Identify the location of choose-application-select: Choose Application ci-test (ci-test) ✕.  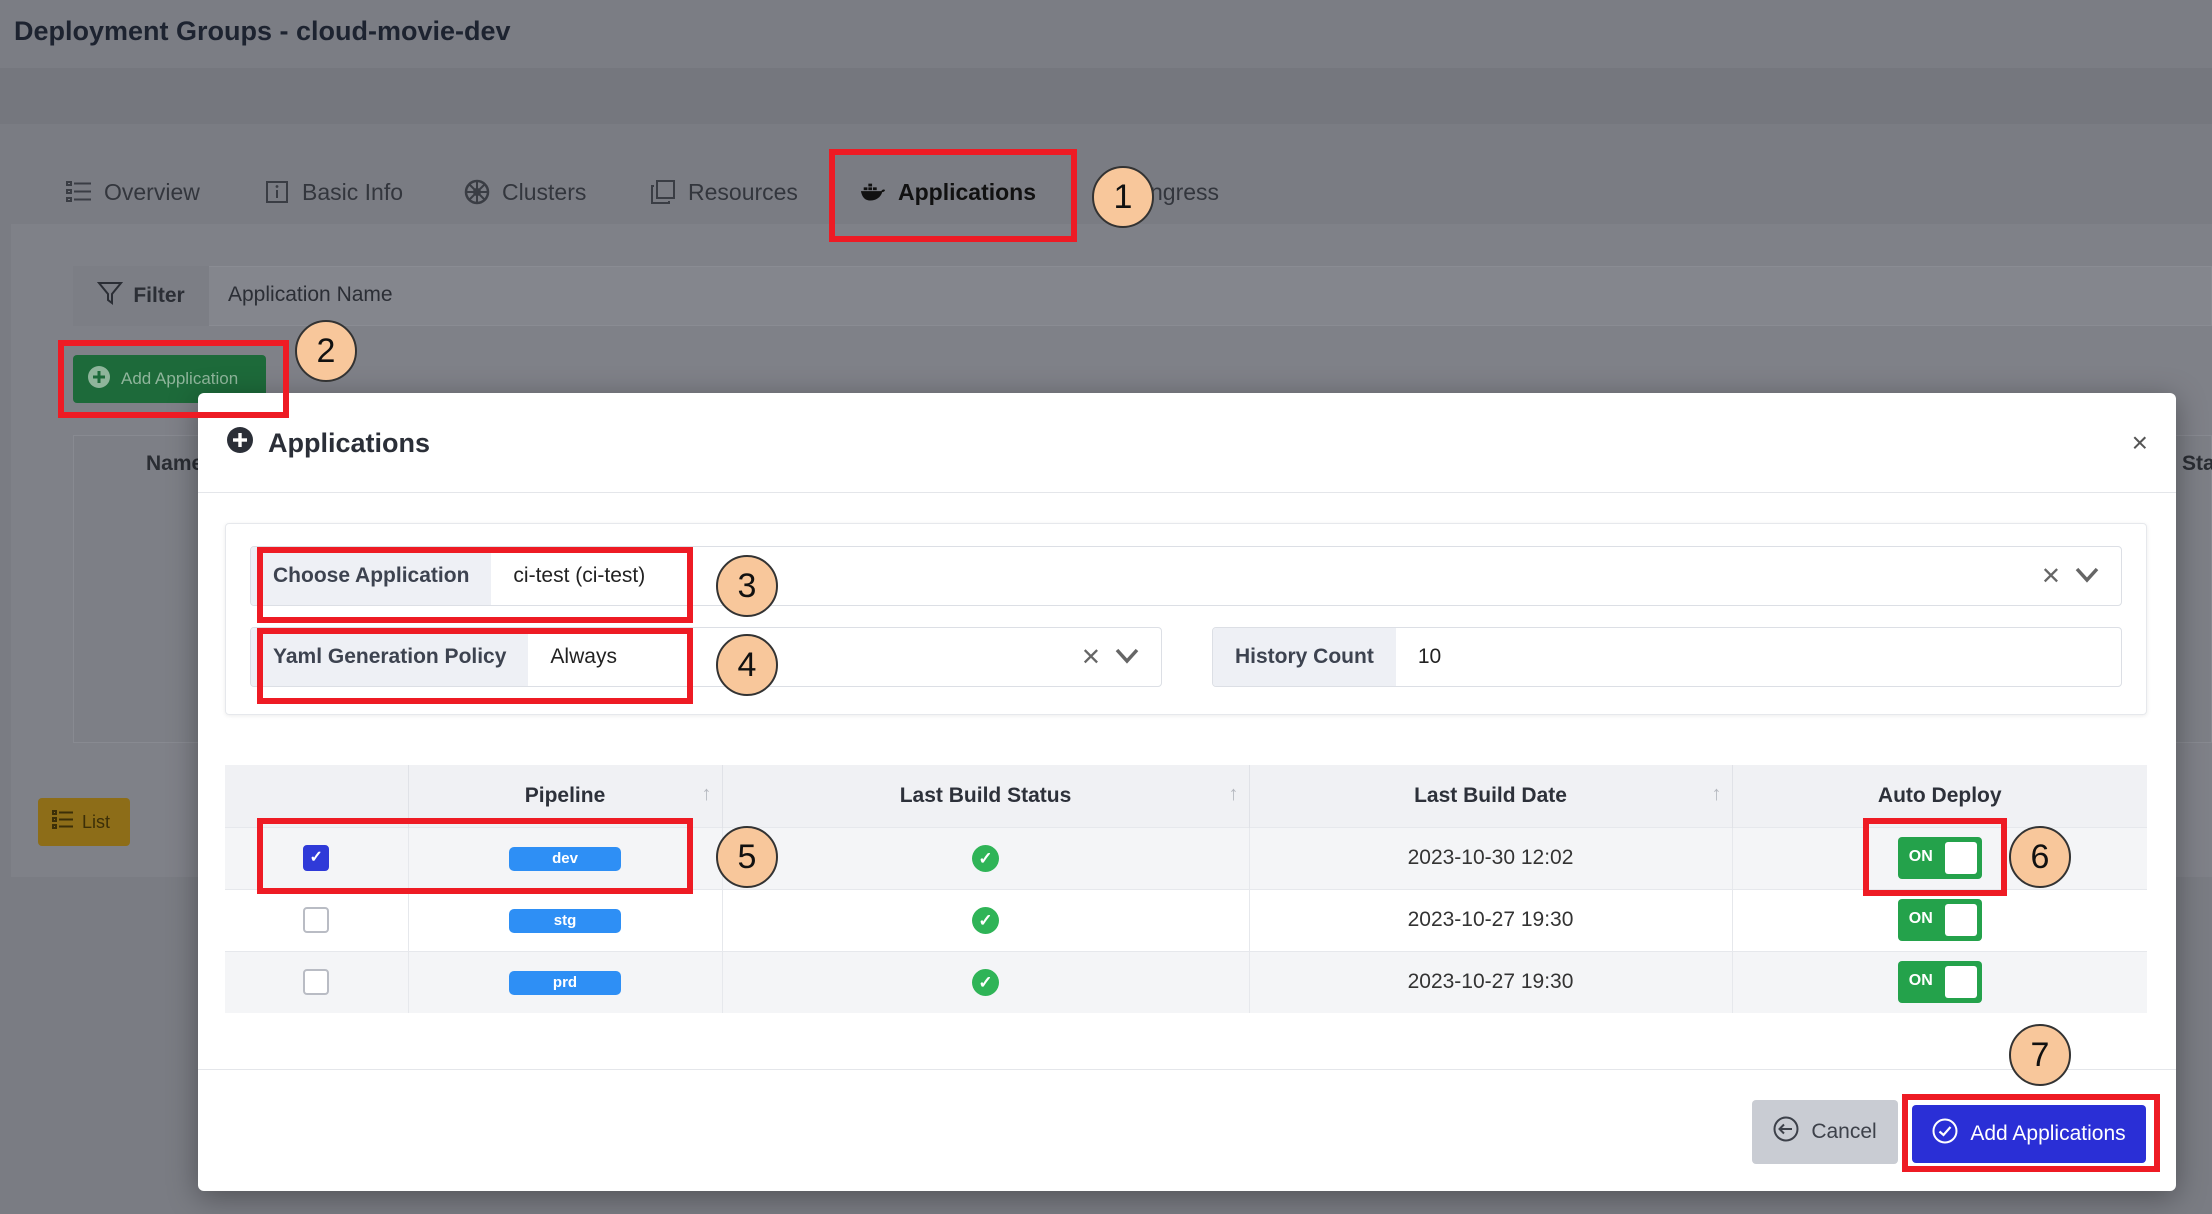
(1186, 576).